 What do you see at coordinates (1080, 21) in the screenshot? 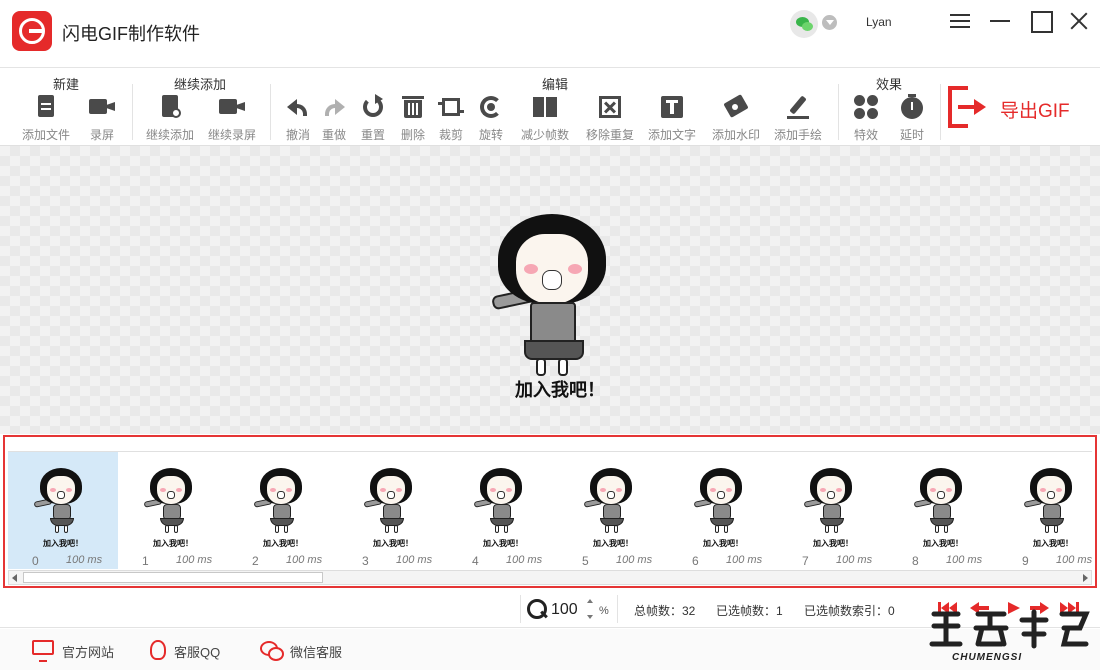
I see `close-button` at bounding box center [1080, 21].